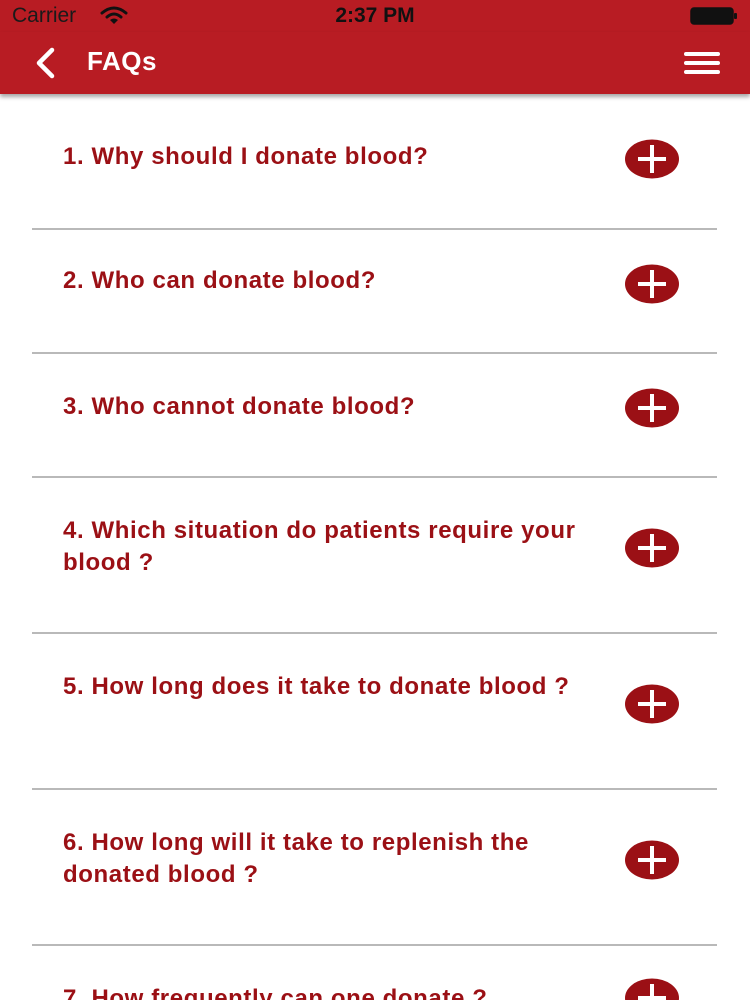 This screenshot has width=750, height=1000. Describe the element at coordinates (702, 63) in the screenshot. I see `hamburger-menu-icon` at that location.